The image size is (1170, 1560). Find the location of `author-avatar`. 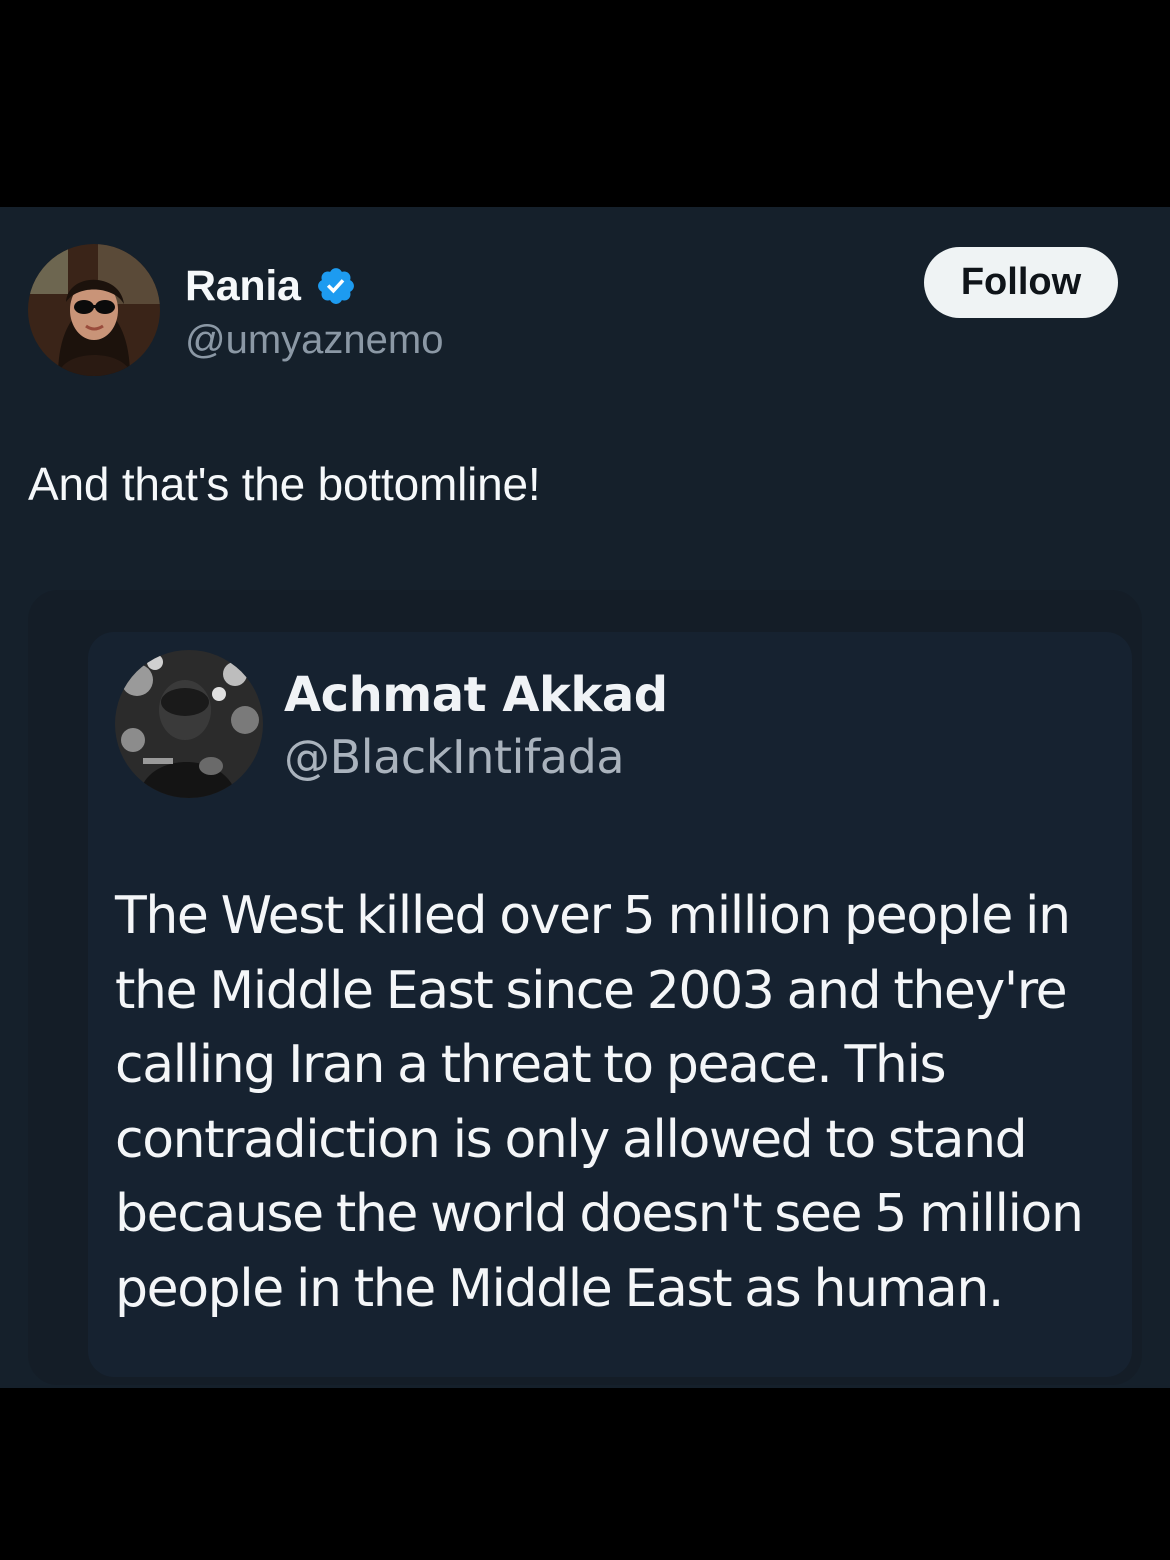

author-avatar is located at coordinates (94, 310).